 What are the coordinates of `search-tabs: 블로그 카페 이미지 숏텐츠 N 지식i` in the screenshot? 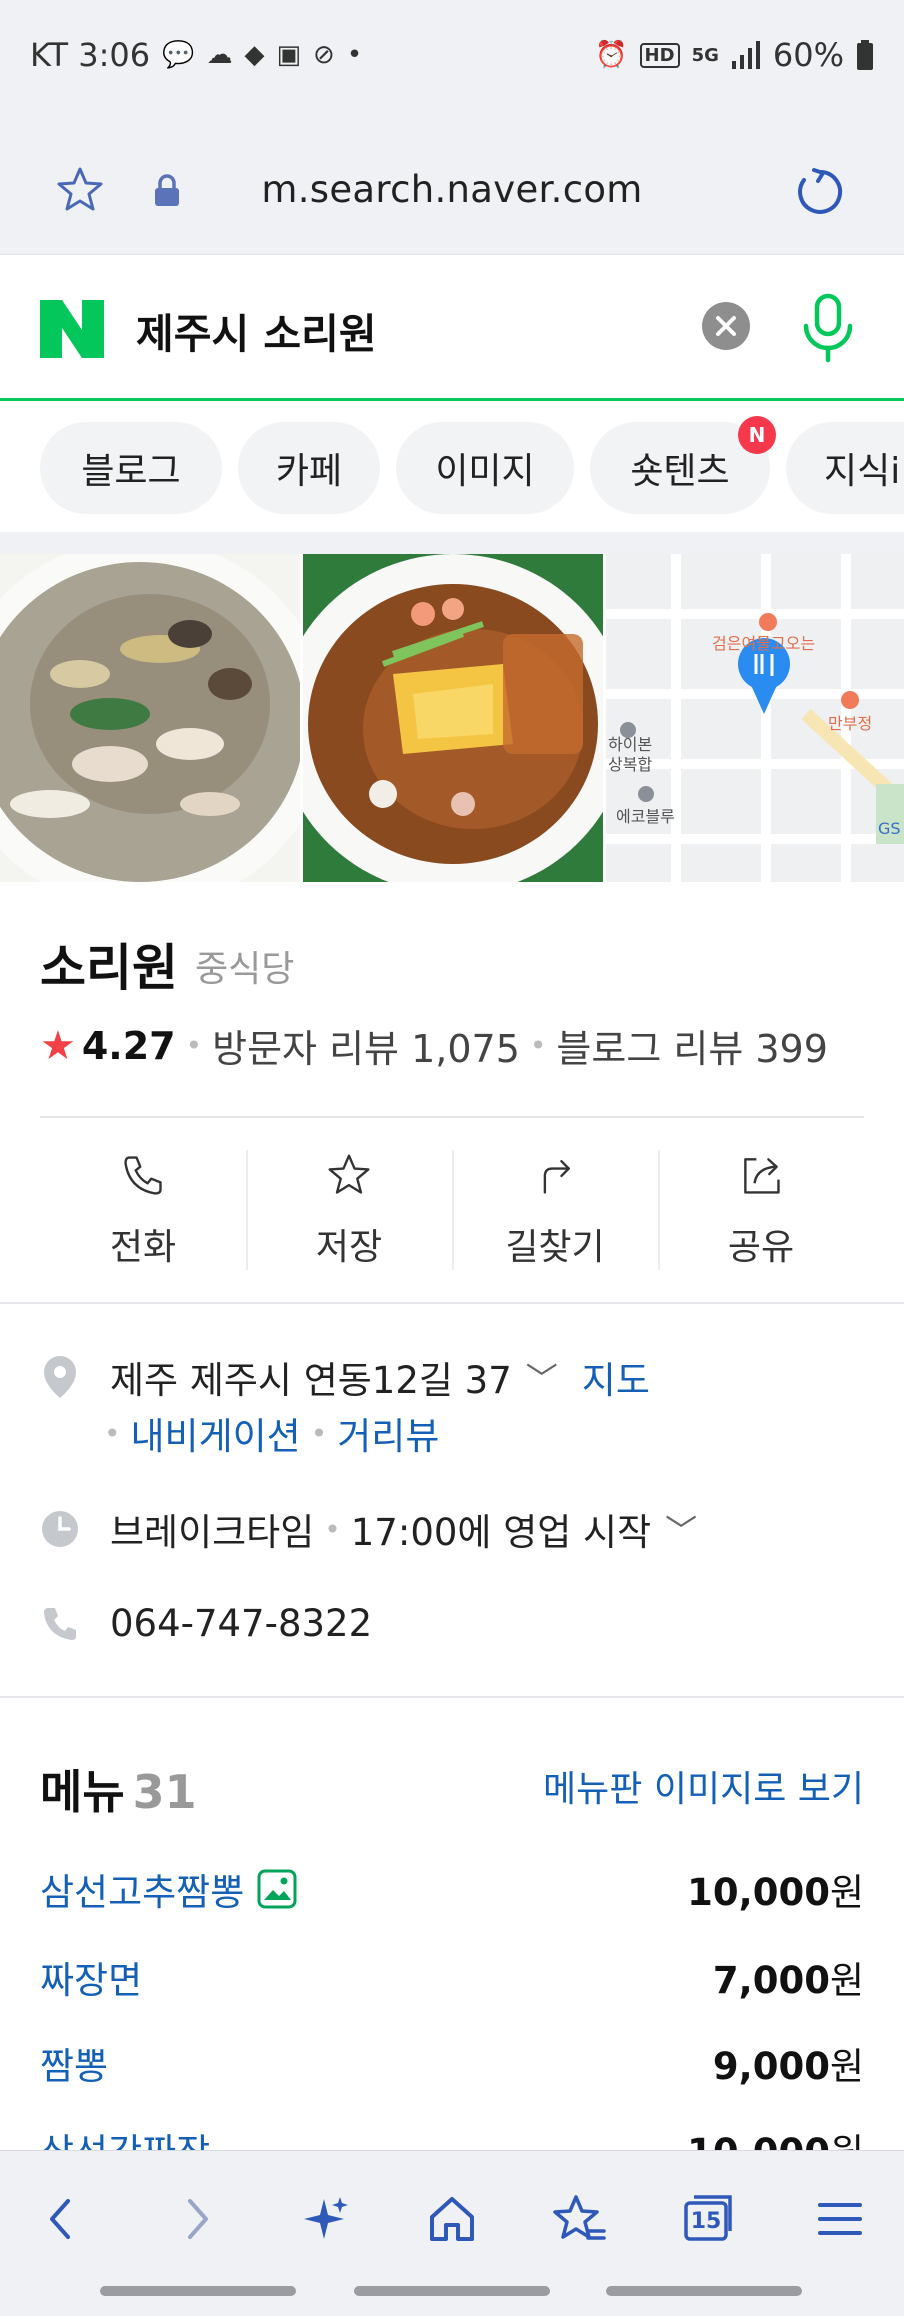 It's located at (452, 468).